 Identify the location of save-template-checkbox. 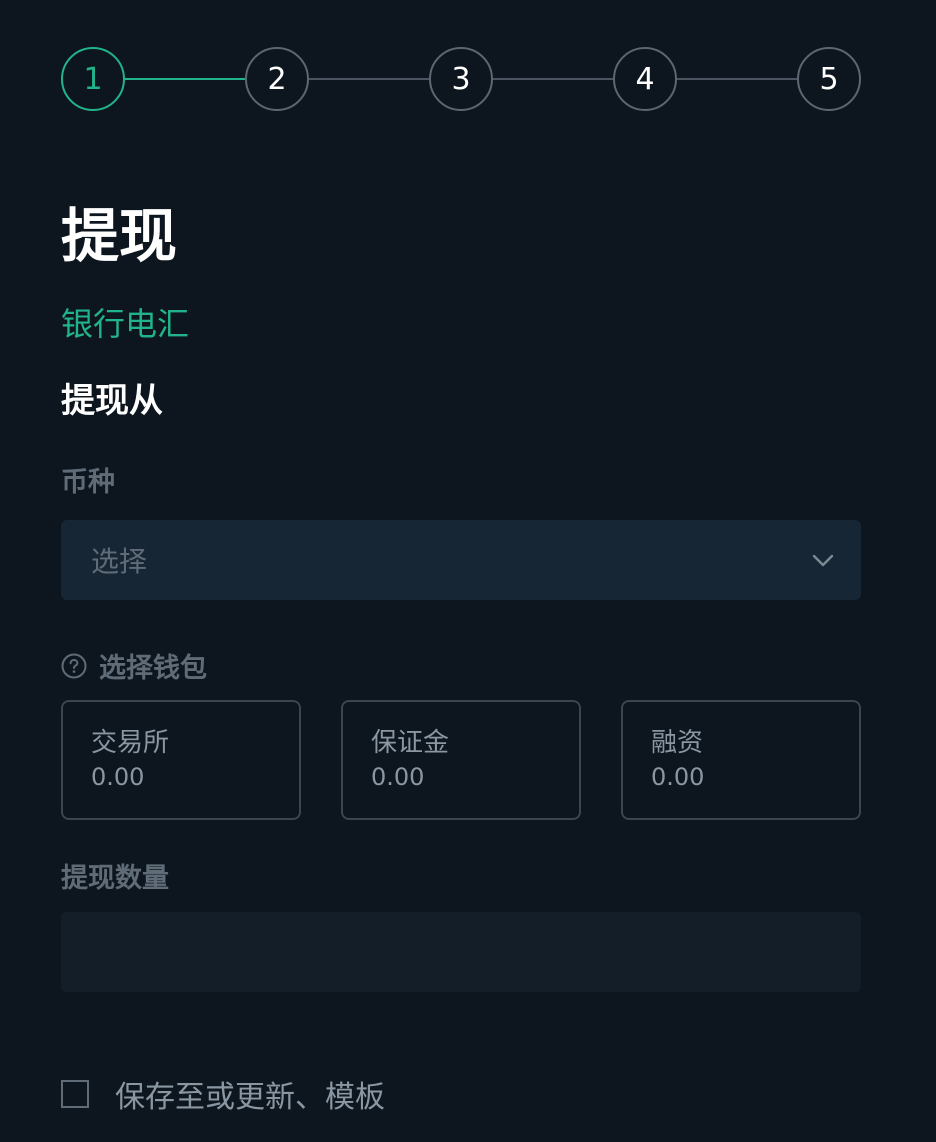
(75, 1094).